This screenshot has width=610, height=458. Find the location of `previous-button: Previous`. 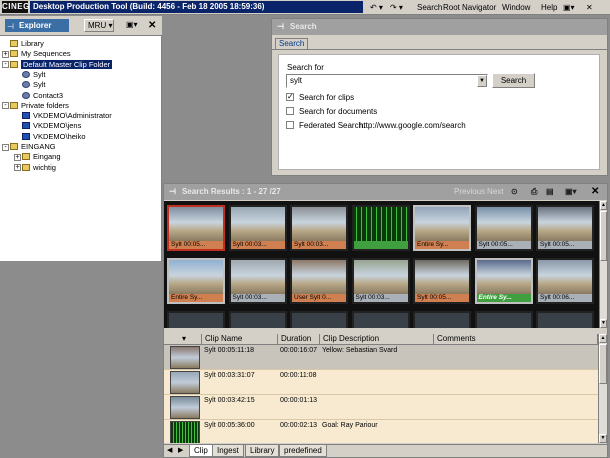

previous-button: Previous is located at coordinates (469, 192).